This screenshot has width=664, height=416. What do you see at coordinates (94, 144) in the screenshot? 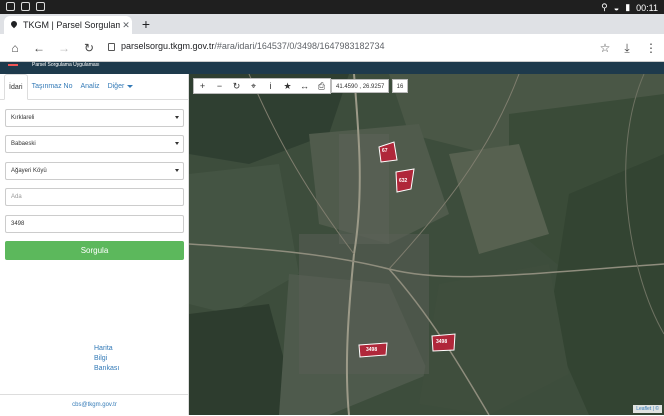
I see `ilce-select: Babaeski` at bounding box center [94, 144].